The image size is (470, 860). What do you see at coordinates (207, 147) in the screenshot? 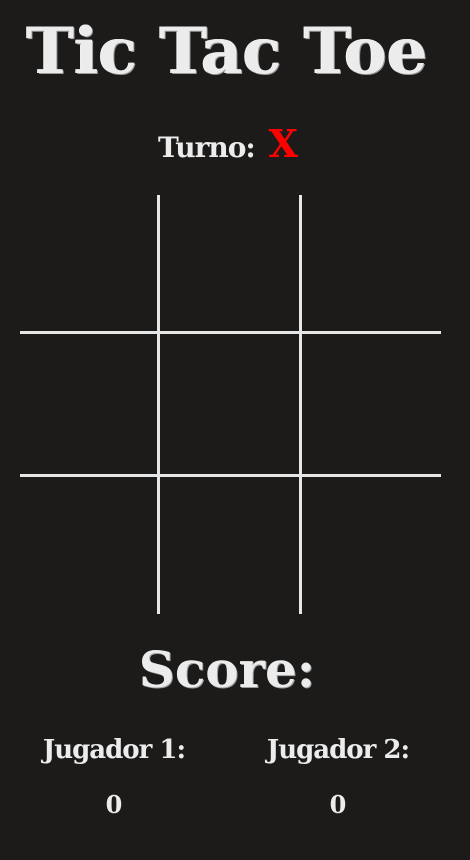
I see `turn-label: Turno:` at bounding box center [207, 147].